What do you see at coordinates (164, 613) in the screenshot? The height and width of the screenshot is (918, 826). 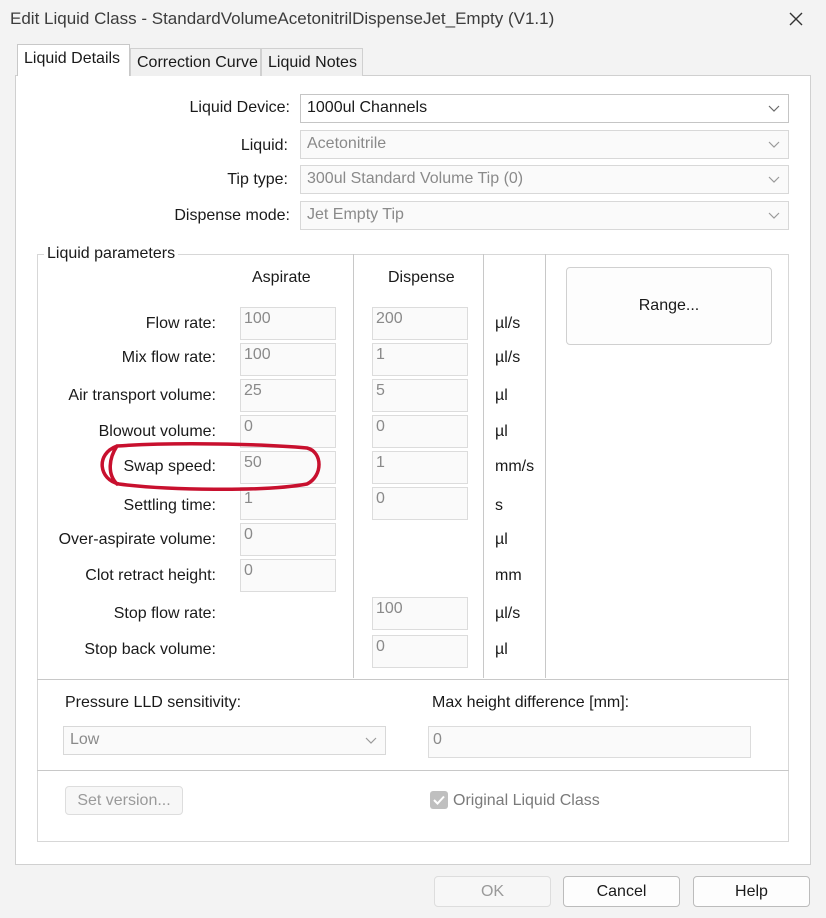 I see `param-label: Stop flow rate:` at bounding box center [164, 613].